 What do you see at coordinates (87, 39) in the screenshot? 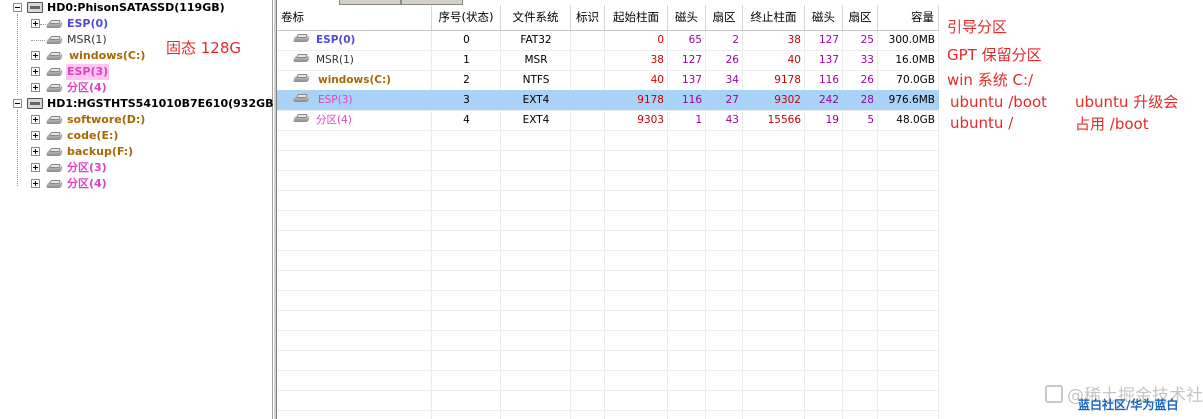
I see `tree-partition-label: MSR(1)` at bounding box center [87, 39].